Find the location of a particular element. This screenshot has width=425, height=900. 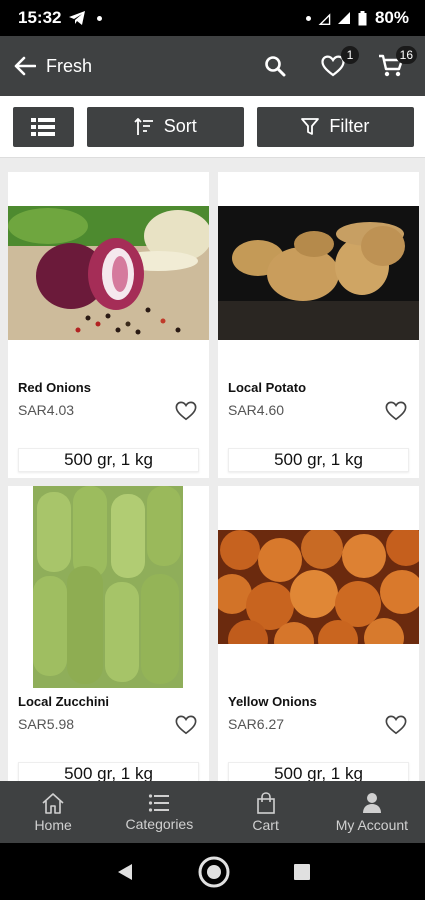

user-icon is located at coordinates (371, 802).